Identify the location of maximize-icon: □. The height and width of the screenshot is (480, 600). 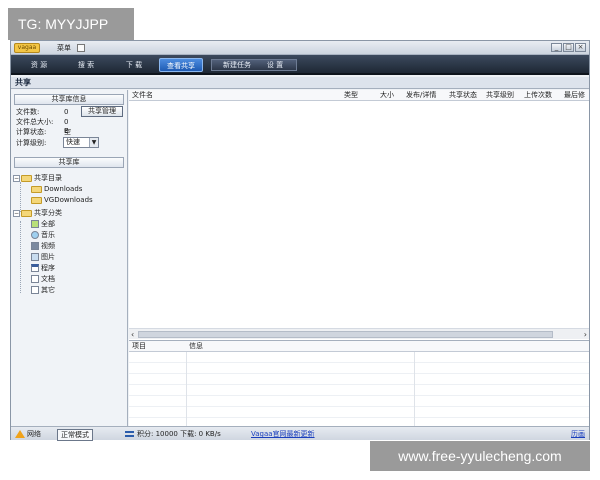
(568, 47).